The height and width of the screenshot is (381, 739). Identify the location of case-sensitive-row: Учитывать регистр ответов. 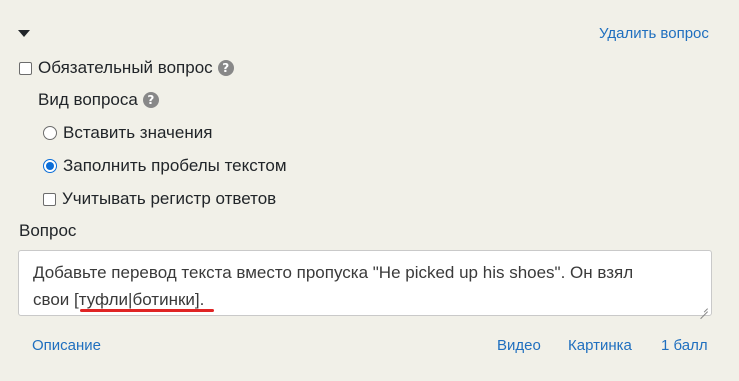
(159, 199).